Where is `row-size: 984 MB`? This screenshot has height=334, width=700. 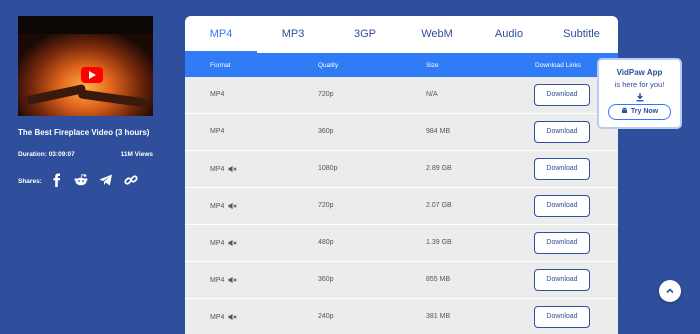 row-size: 984 MB is located at coordinates (438, 131).